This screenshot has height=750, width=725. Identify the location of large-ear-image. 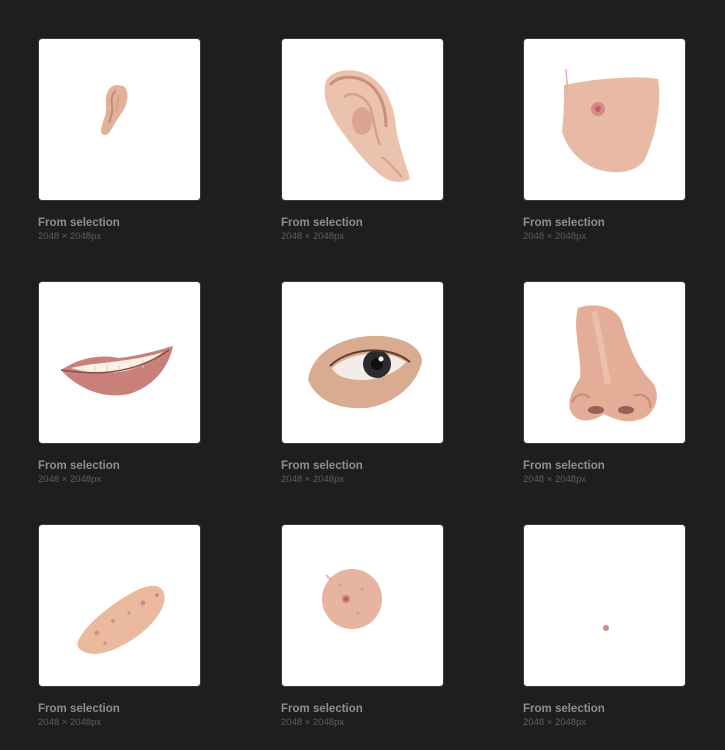
(367, 126).